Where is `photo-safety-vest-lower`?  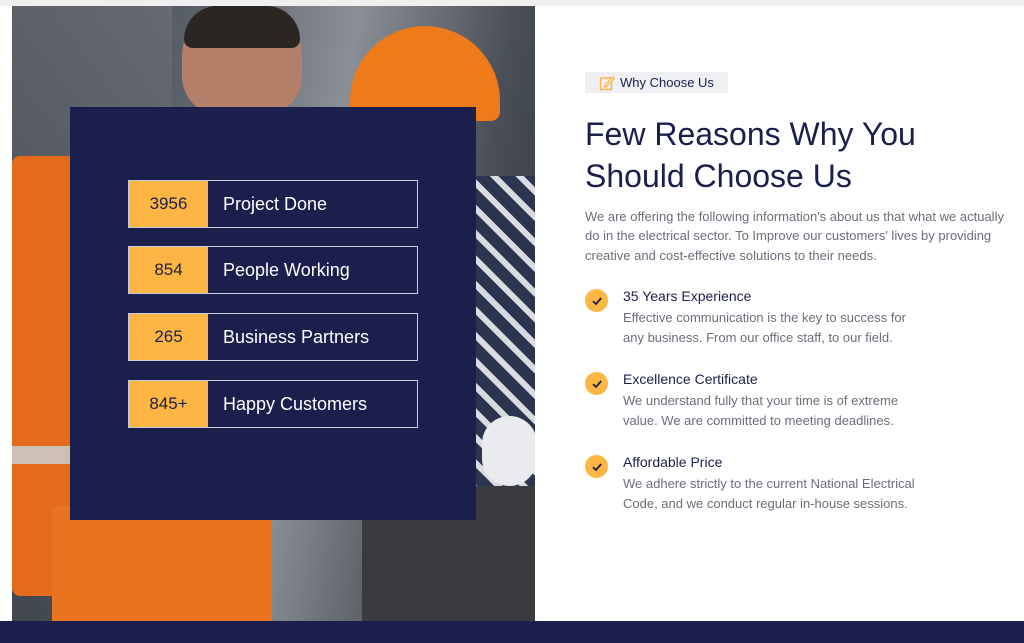
photo-safety-vest-lower is located at coordinates (162, 563).